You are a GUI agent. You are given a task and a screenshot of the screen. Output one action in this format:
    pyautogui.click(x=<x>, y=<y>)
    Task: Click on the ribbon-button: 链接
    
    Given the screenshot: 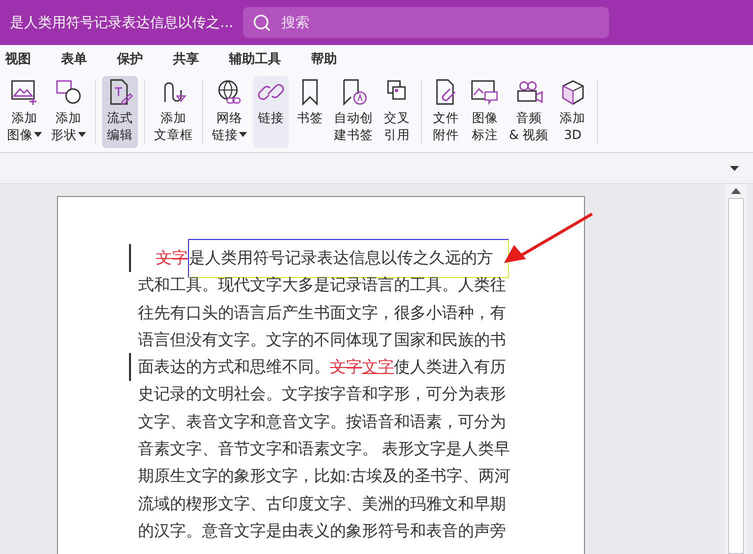 What is the action you would take?
    pyautogui.click(x=271, y=112)
    